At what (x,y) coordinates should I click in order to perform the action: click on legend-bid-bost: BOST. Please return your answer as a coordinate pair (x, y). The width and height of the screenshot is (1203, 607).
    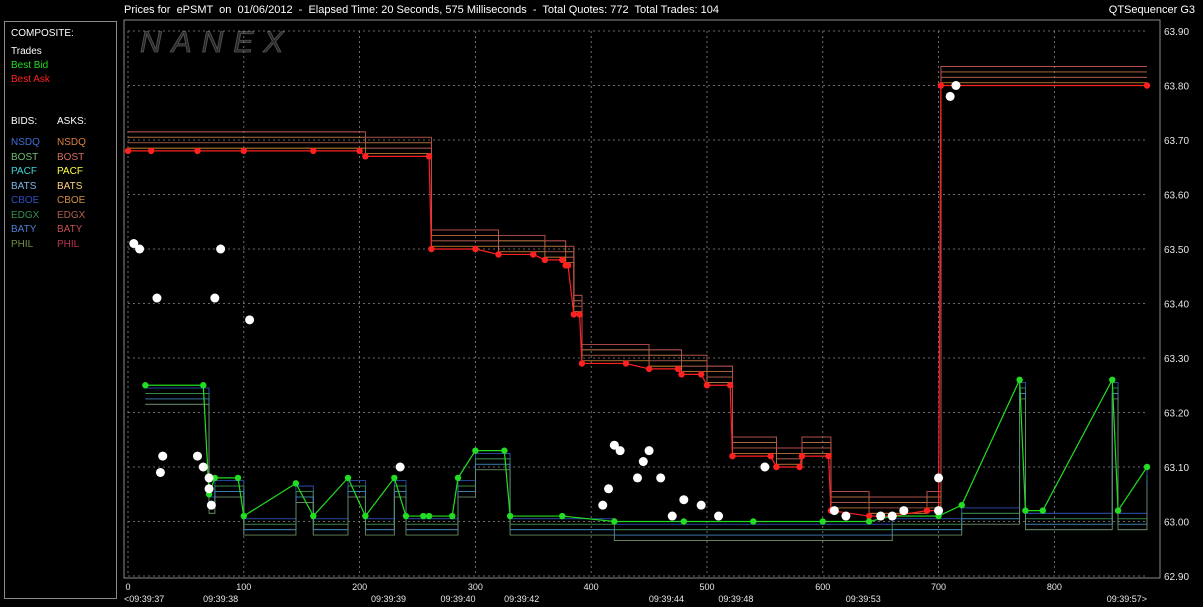
    Looking at the image, I should click on (25, 157).